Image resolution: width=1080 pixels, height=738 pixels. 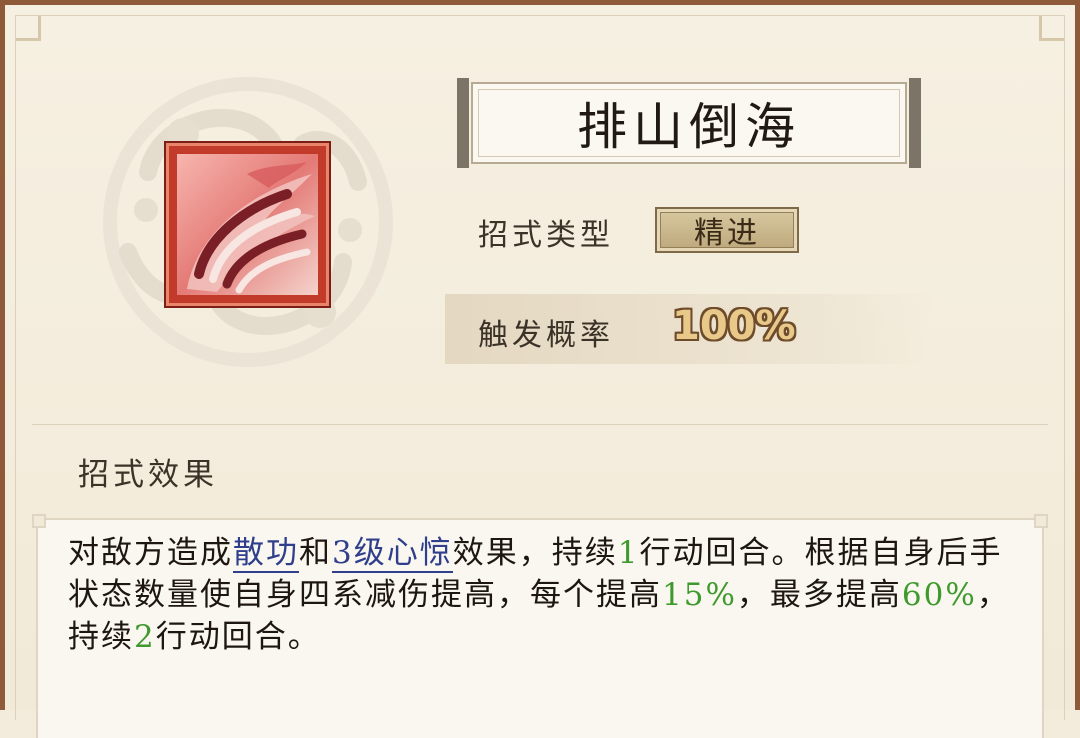 I want to click on keyword-sangong-link: 散功, so click(x=266, y=554).